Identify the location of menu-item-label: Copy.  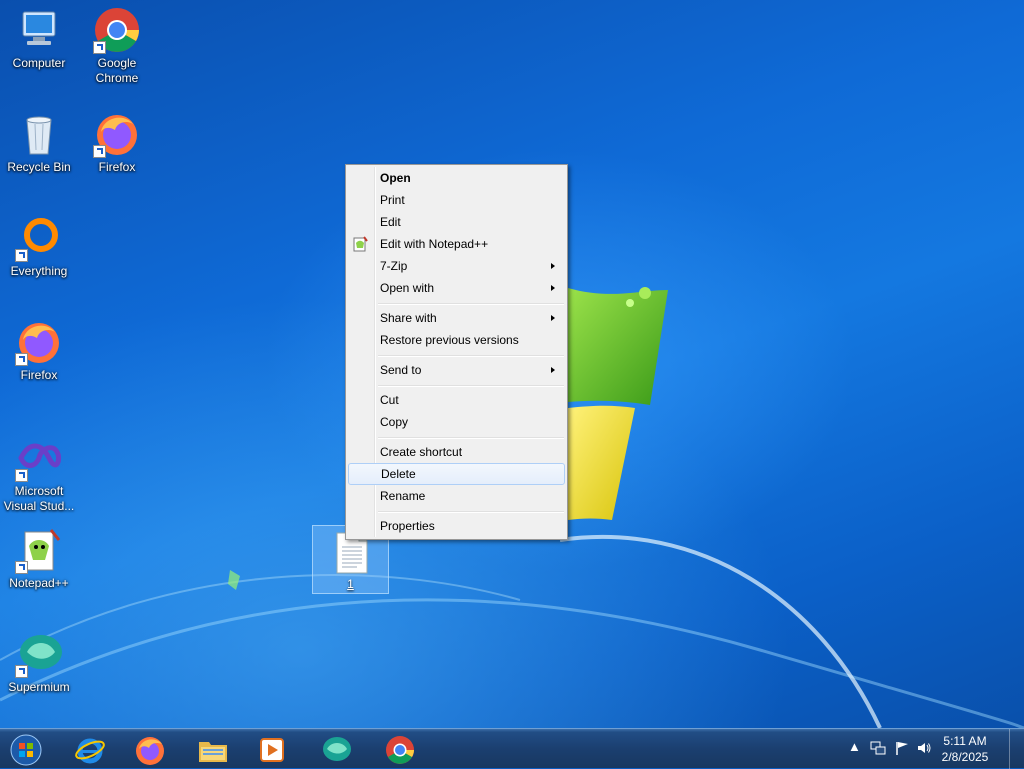
(394, 422).